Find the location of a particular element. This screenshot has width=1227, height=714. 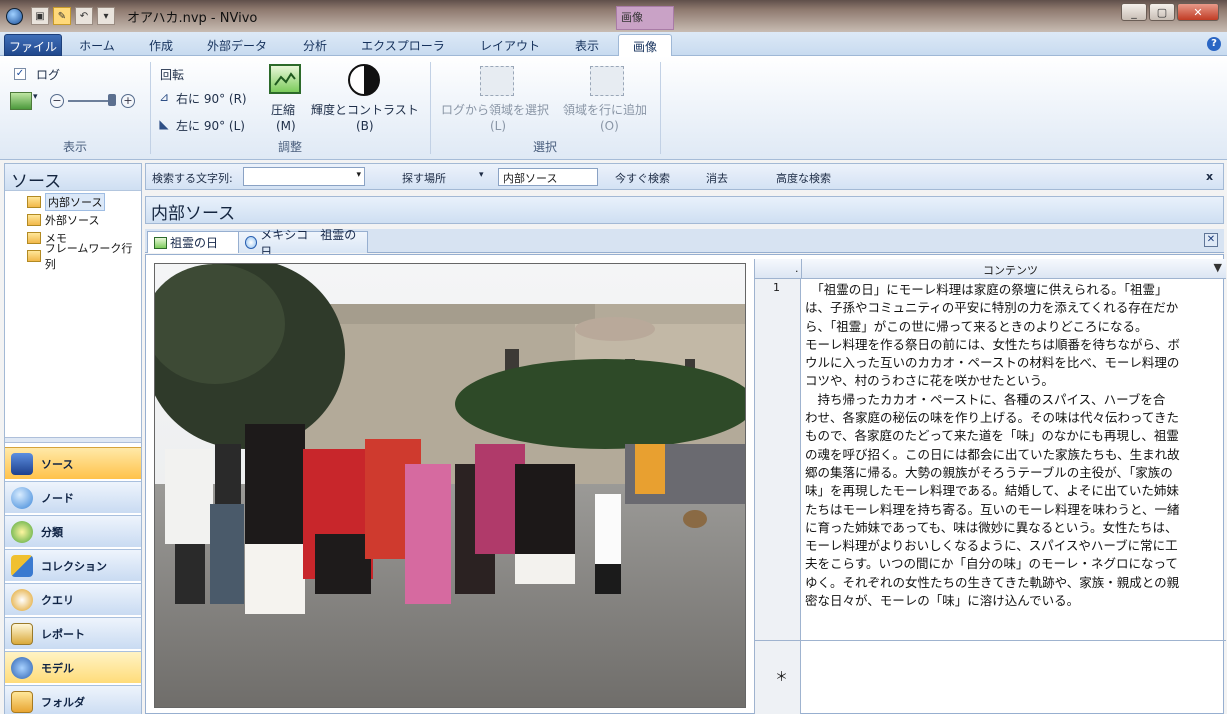

rotate-left-button: 左に 90° (L) is located at coordinates (210, 125).